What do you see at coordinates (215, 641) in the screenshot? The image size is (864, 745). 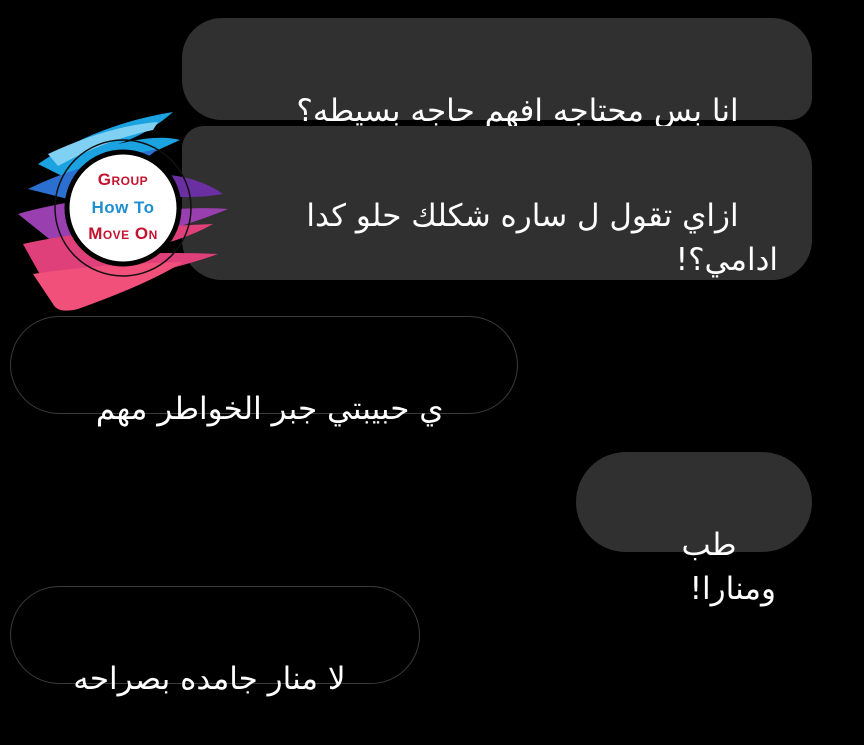 I see `received-message-bubble: لا منار جامده بصراحه` at bounding box center [215, 641].